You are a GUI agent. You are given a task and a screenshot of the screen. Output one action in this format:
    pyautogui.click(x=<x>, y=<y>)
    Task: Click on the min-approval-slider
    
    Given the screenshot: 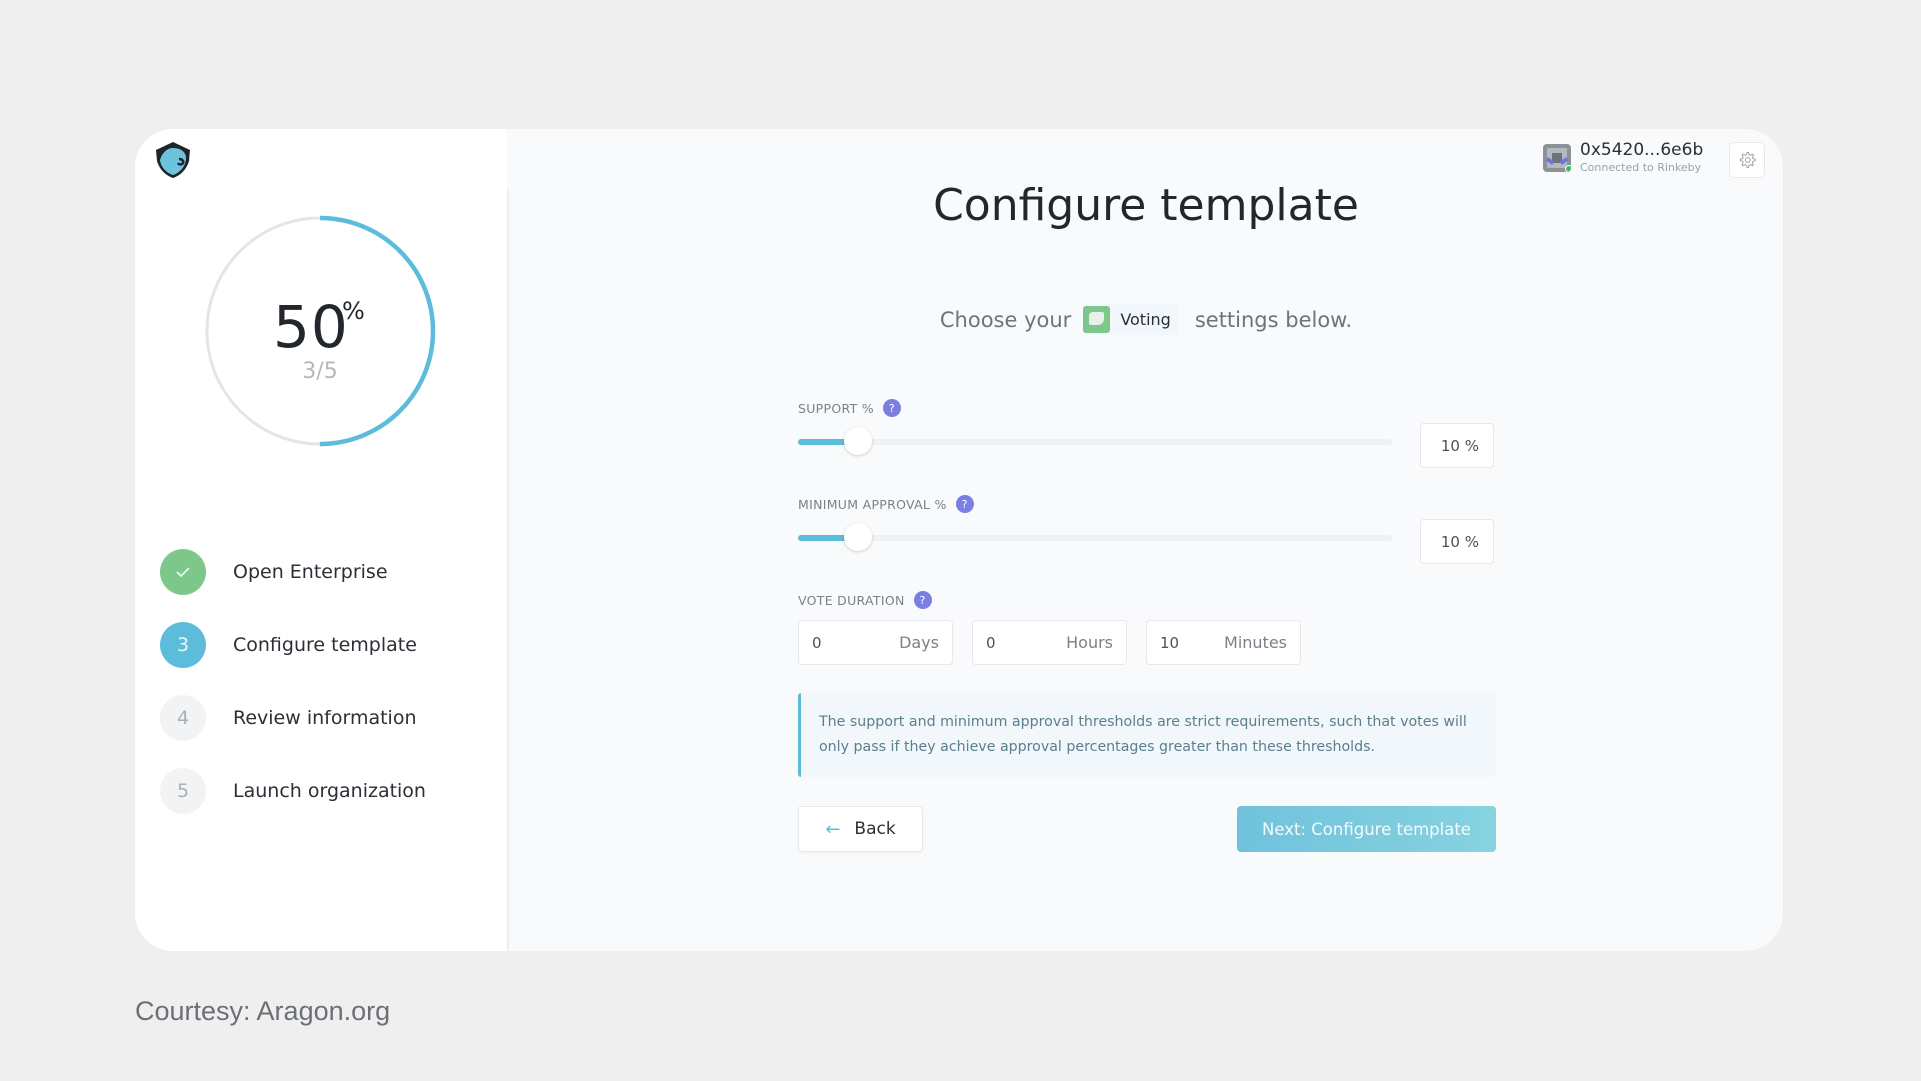 What is the action you would take?
    pyautogui.click(x=1095, y=538)
    